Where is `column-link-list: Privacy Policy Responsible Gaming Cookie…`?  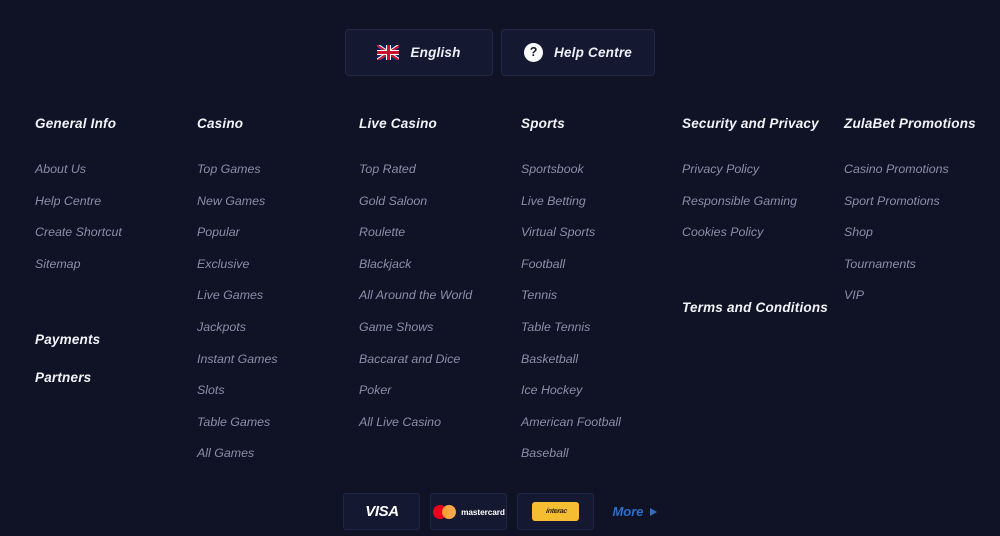 column-link-list: Privacy Policy Responsible Gaming Cookie… is located at coordinates (762, 200).